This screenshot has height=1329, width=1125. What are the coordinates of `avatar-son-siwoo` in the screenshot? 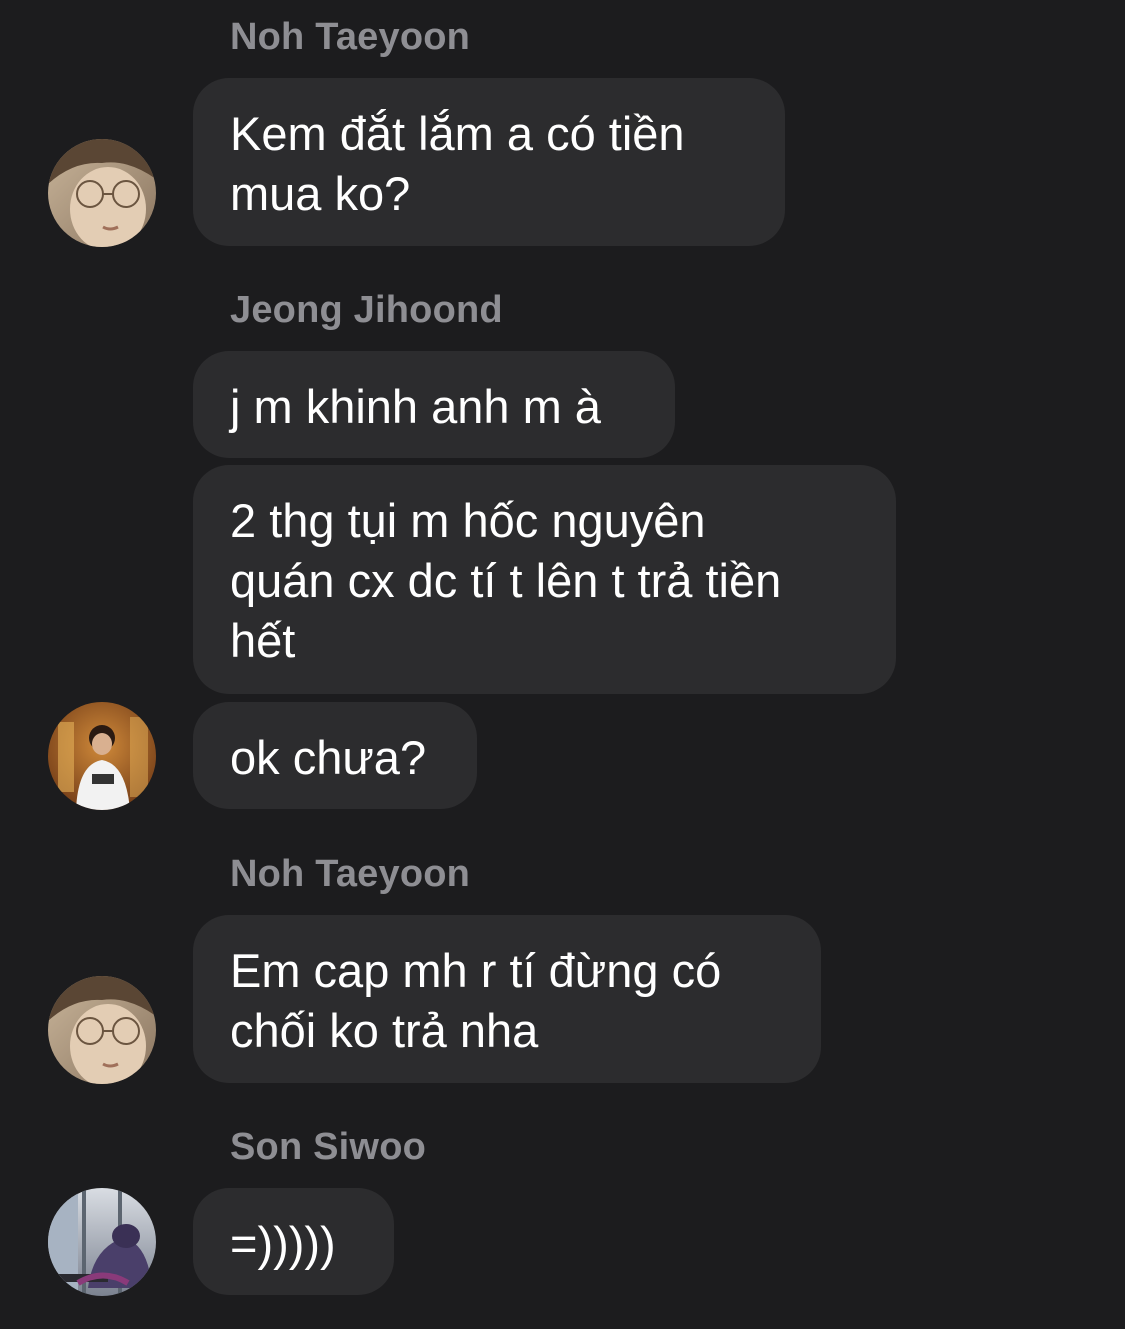 It's located at (102, 1242).